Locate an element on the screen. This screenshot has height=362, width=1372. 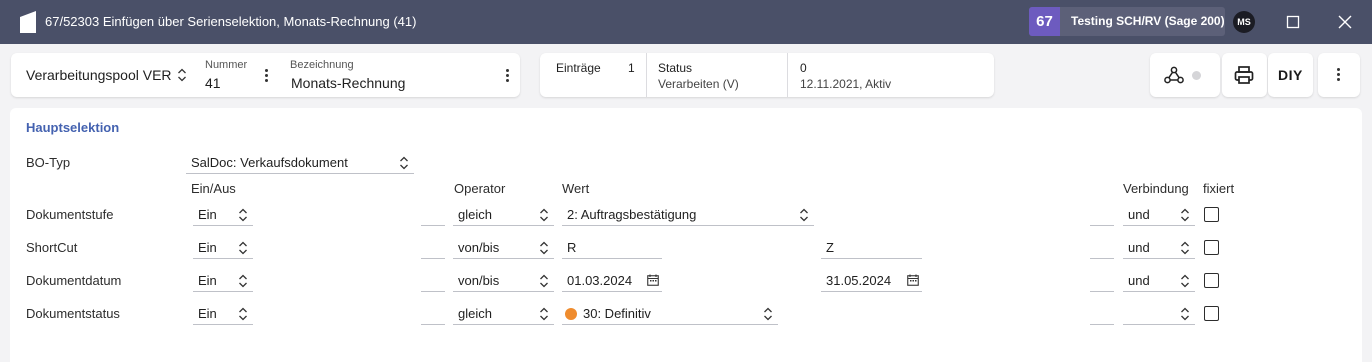
bezeichnung-menu-icon is located at coordinates (508, 76).